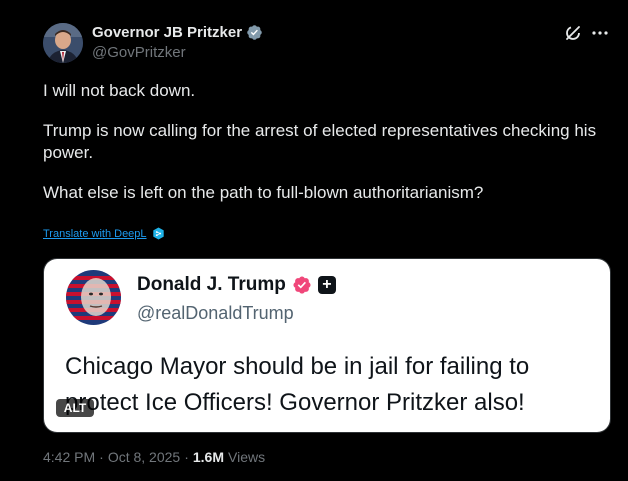  I want to click on author-display-name: Governor JB Pritzker, so click(167, 32).